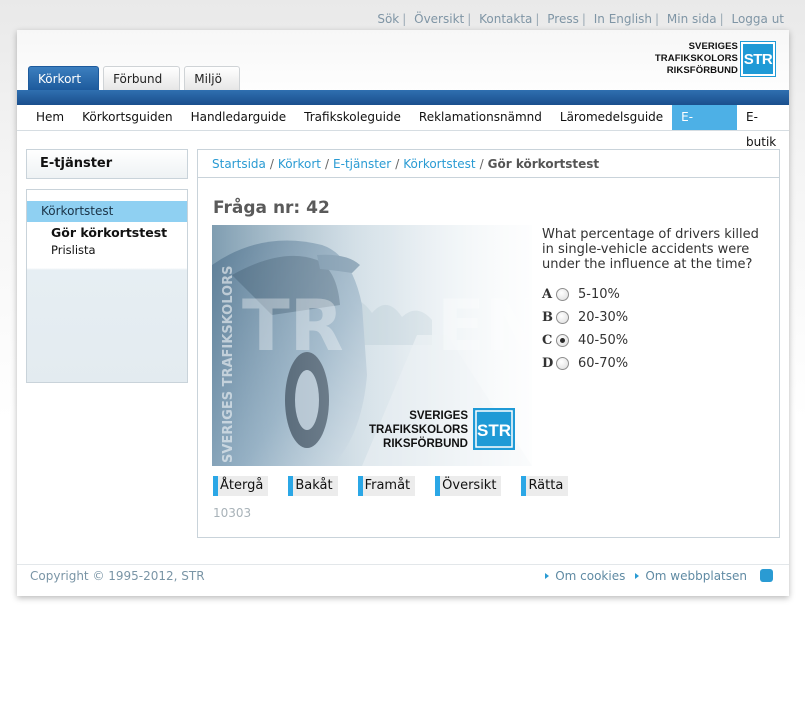  Describe the element at coordinates (603, 317) in the screenshot. I see `option-label: 20-30%` at that location.